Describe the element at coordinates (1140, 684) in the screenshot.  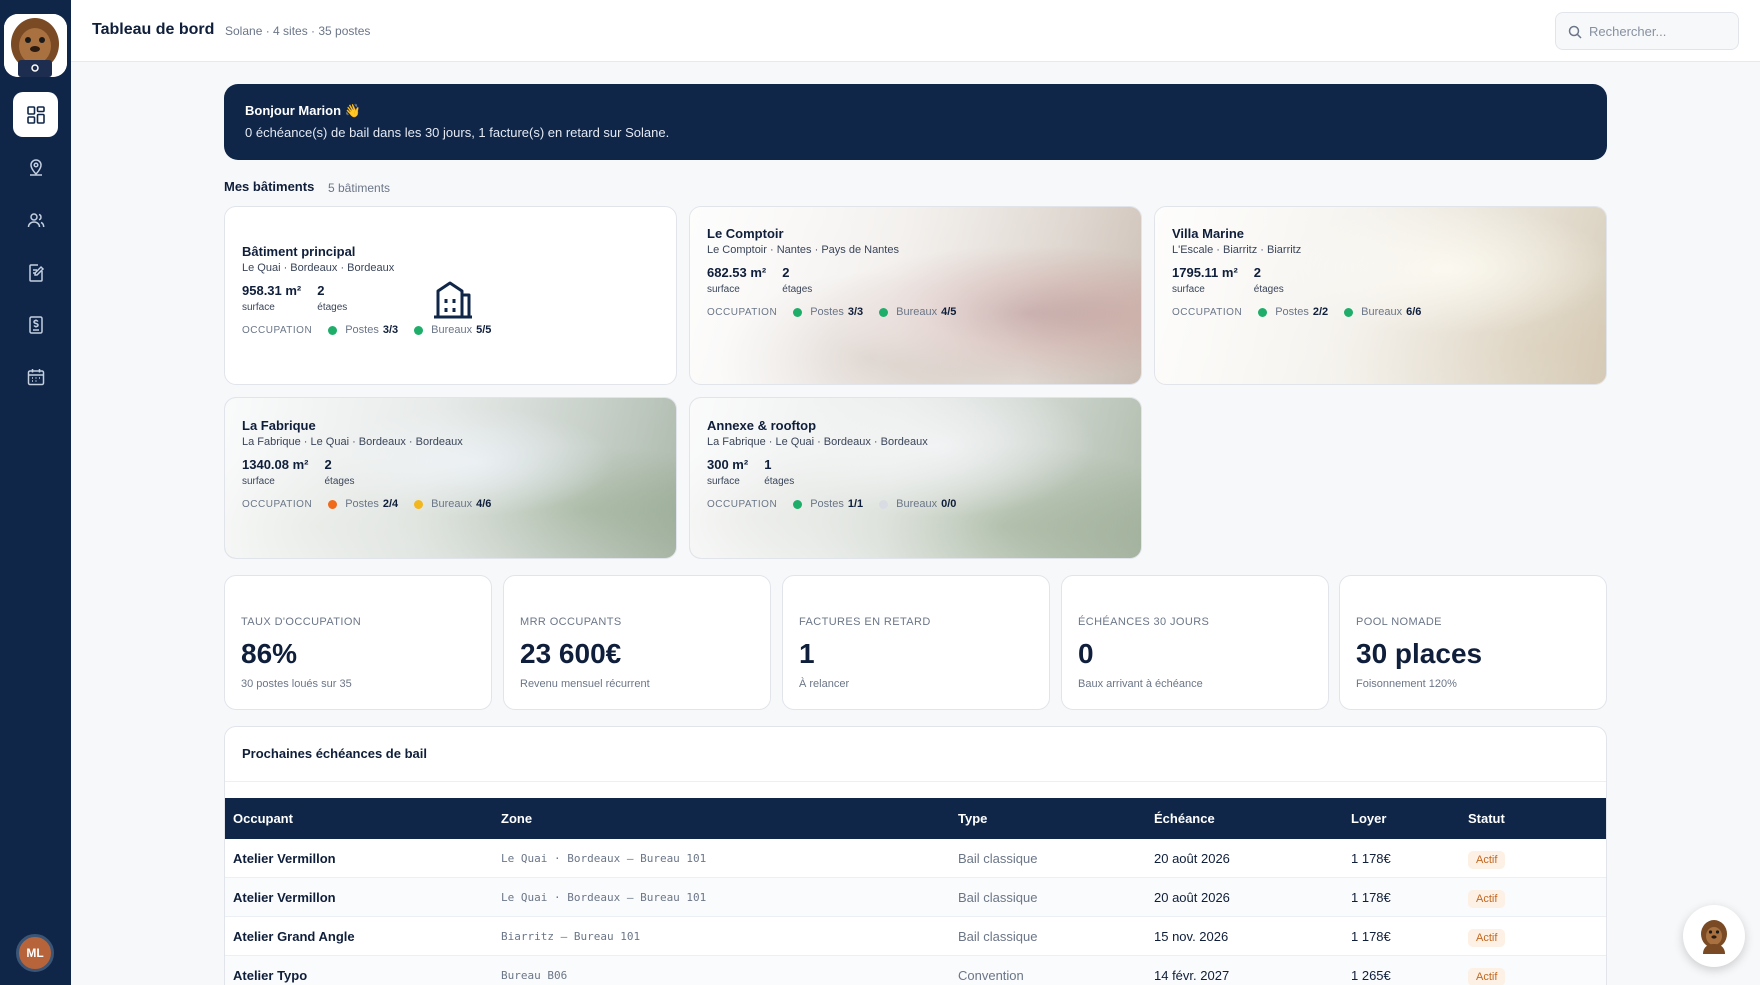
I see `kpi-sub: Baux arrivant à échéance` at that location.